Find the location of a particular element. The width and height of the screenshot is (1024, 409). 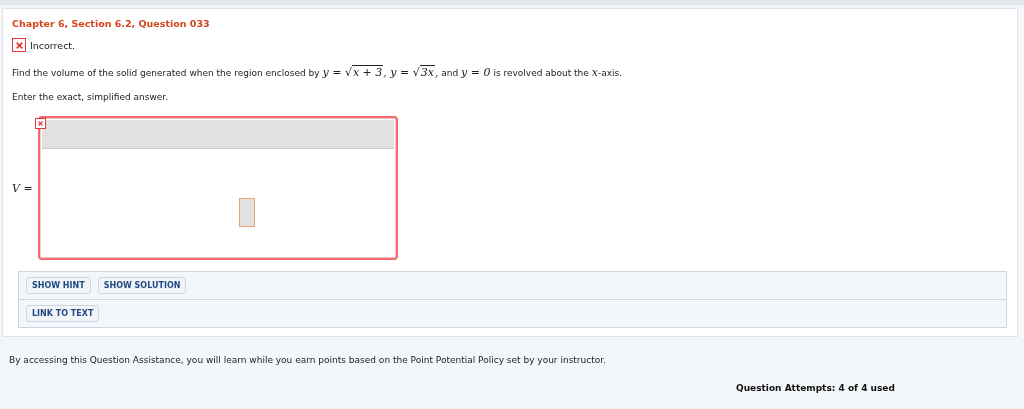

answer-editor is located at coordinates (218, 188).